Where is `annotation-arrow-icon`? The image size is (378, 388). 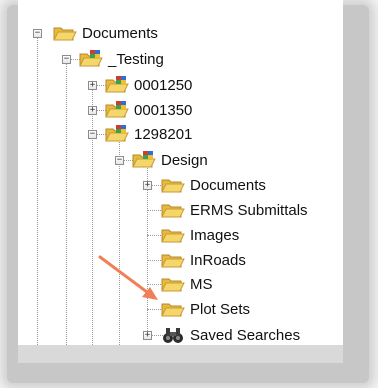
annotation-arrow-icon is located at coordinates (128, 277).